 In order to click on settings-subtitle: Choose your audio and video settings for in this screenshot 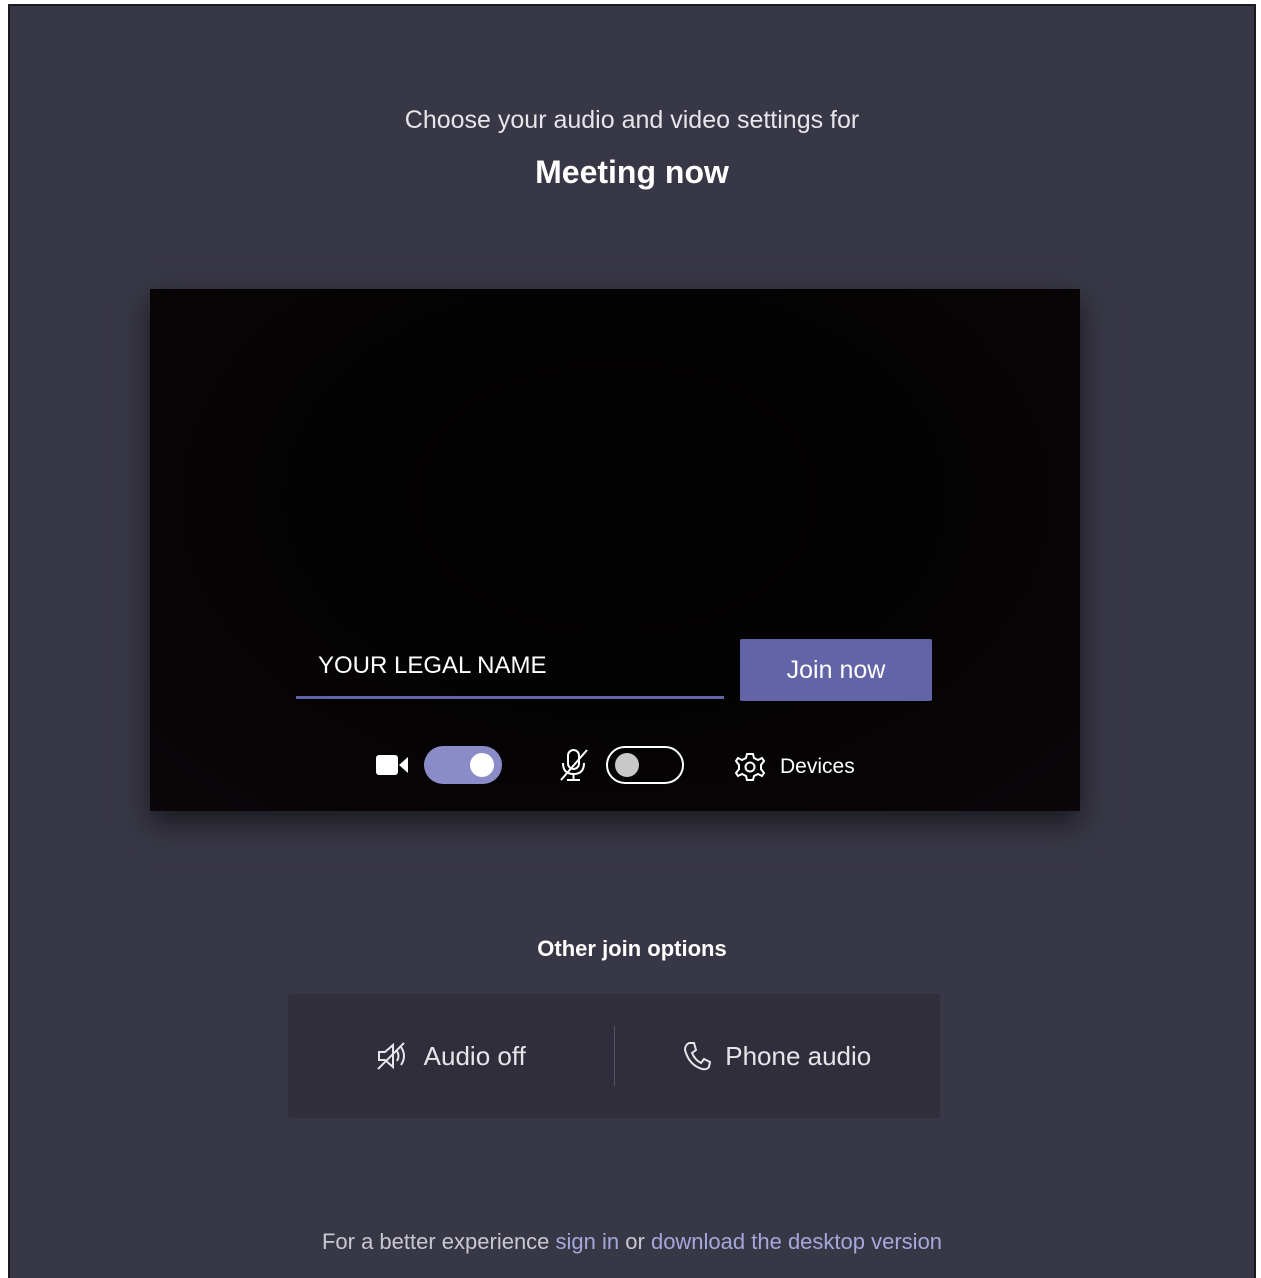, I will do `click(632, 120)`.